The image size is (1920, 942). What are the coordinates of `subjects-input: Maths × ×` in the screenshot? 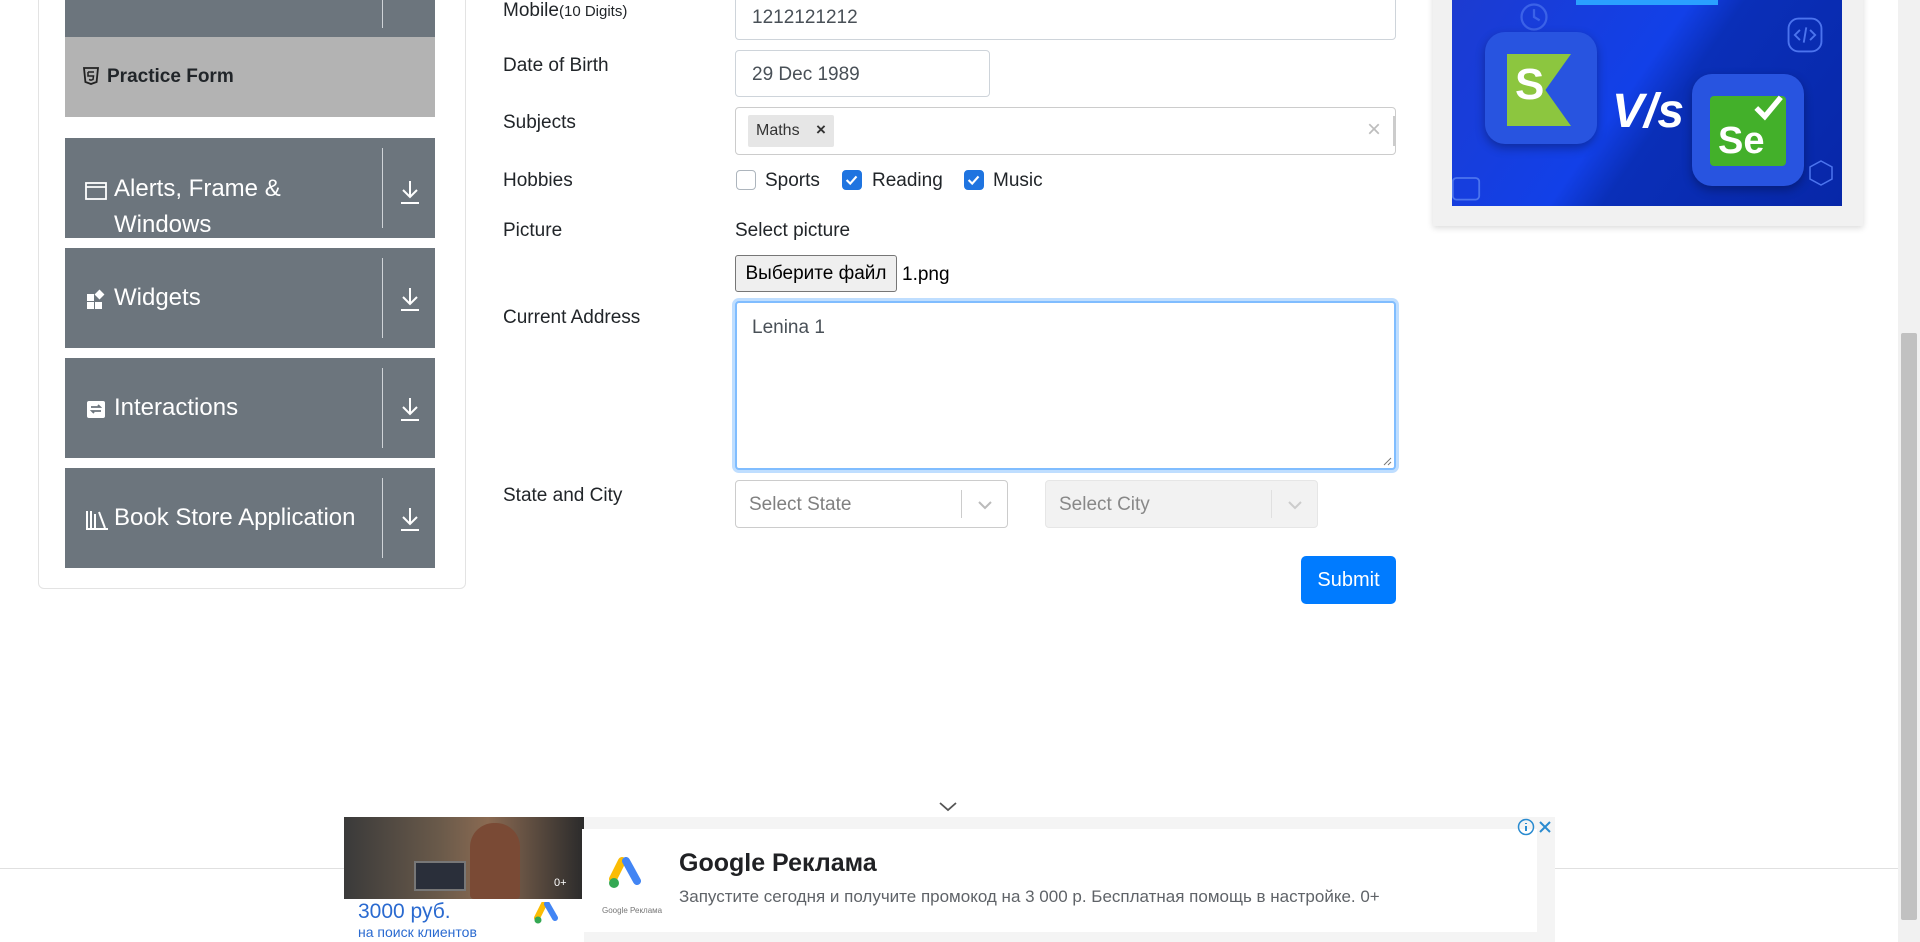 It's located at (1065, 131).